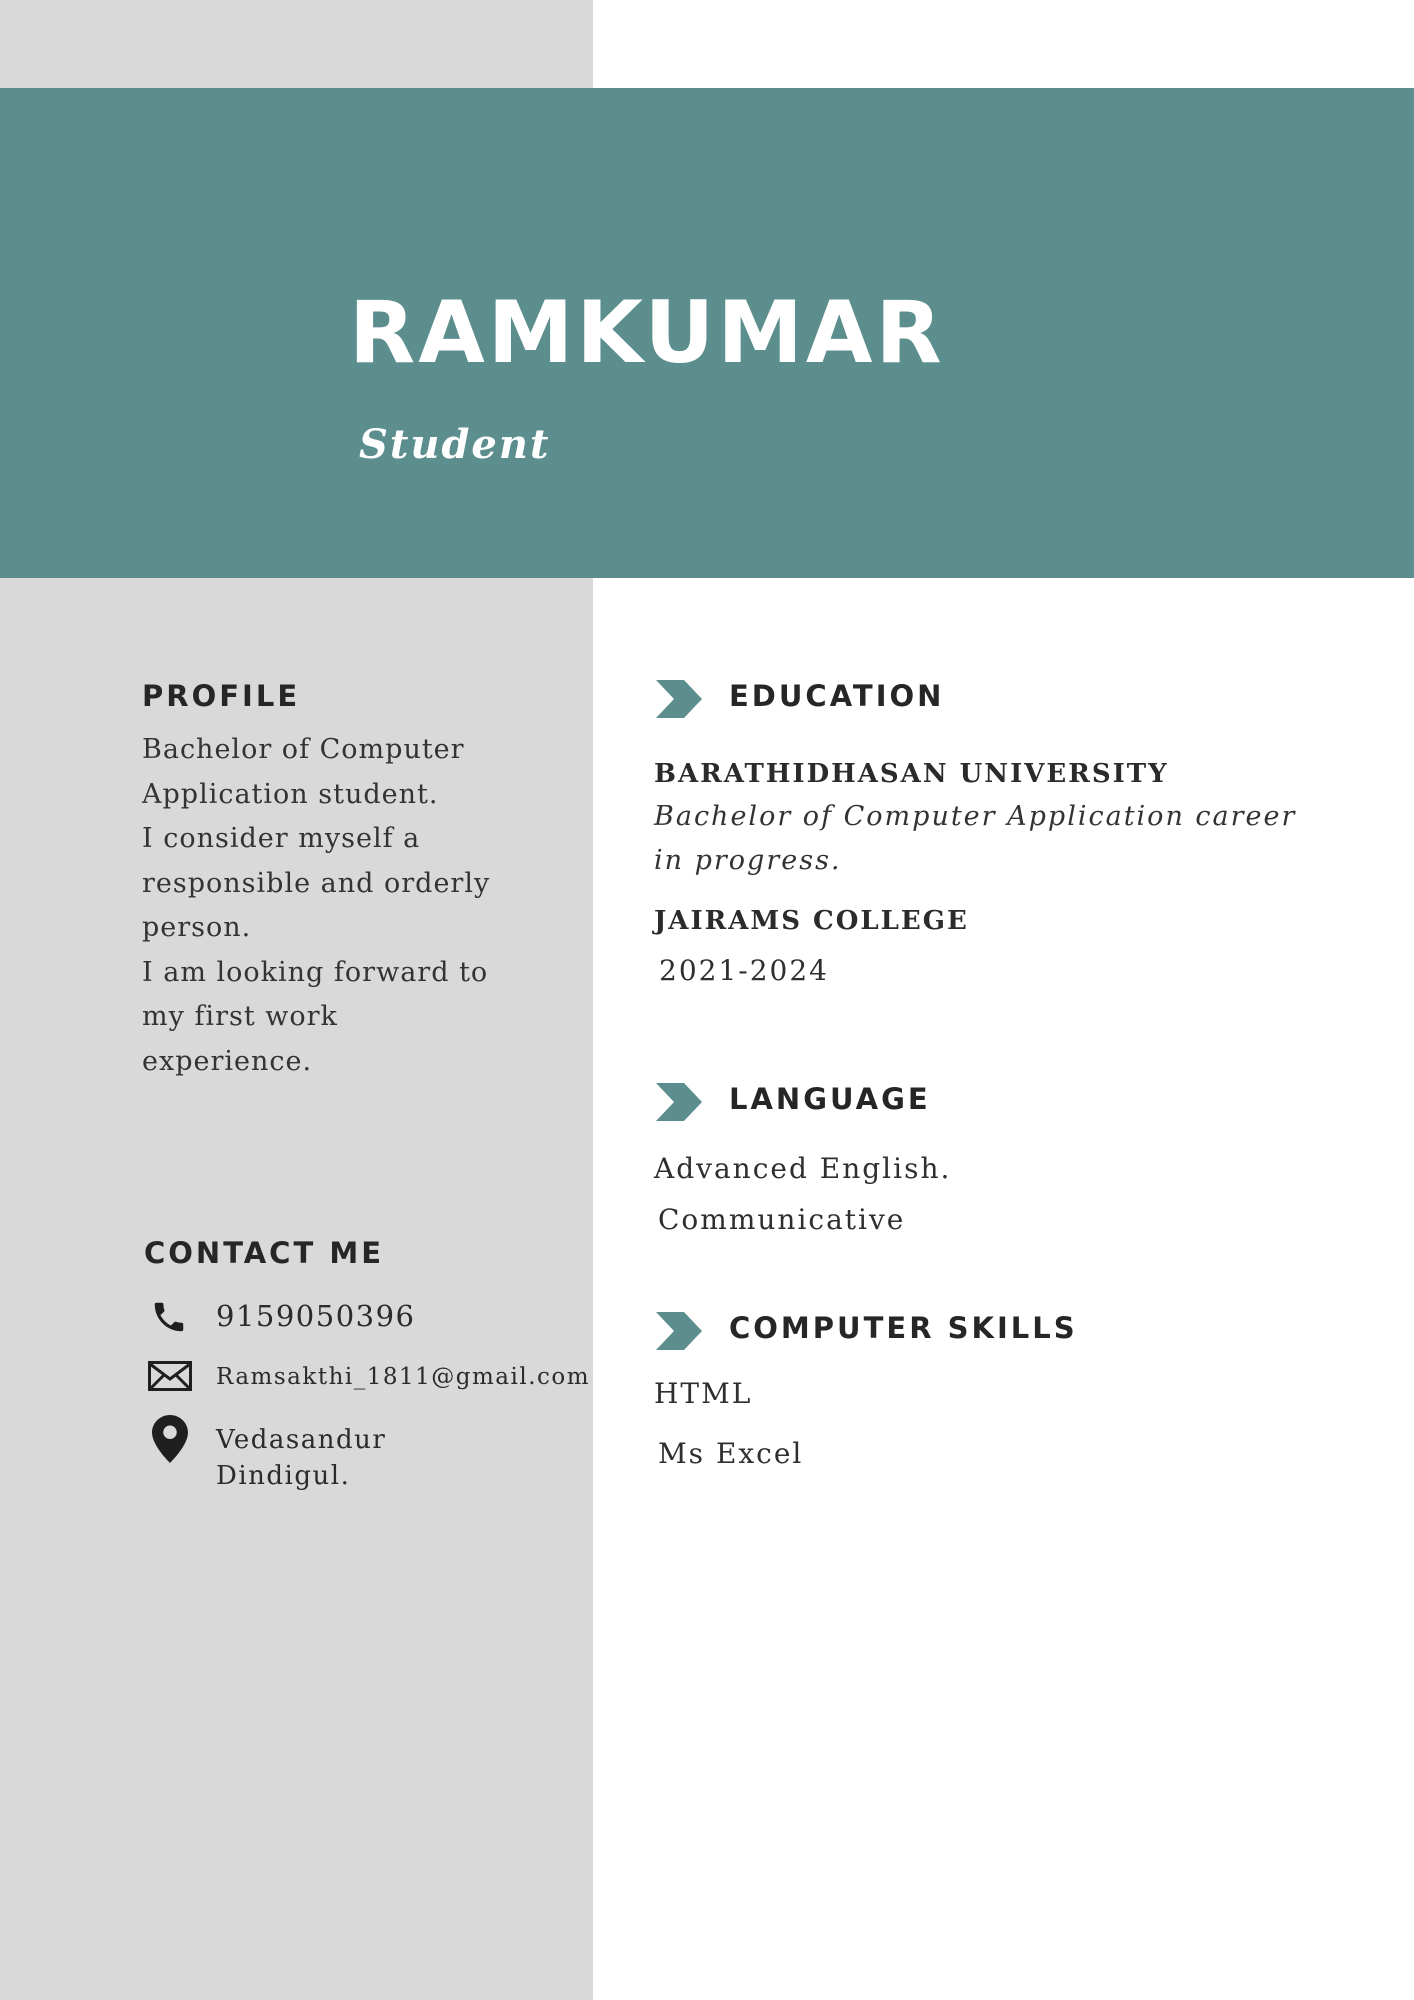 The height and width of the screenshot is (2000, 1414). I want to click on location-pin-icon, so click(170, 1439).